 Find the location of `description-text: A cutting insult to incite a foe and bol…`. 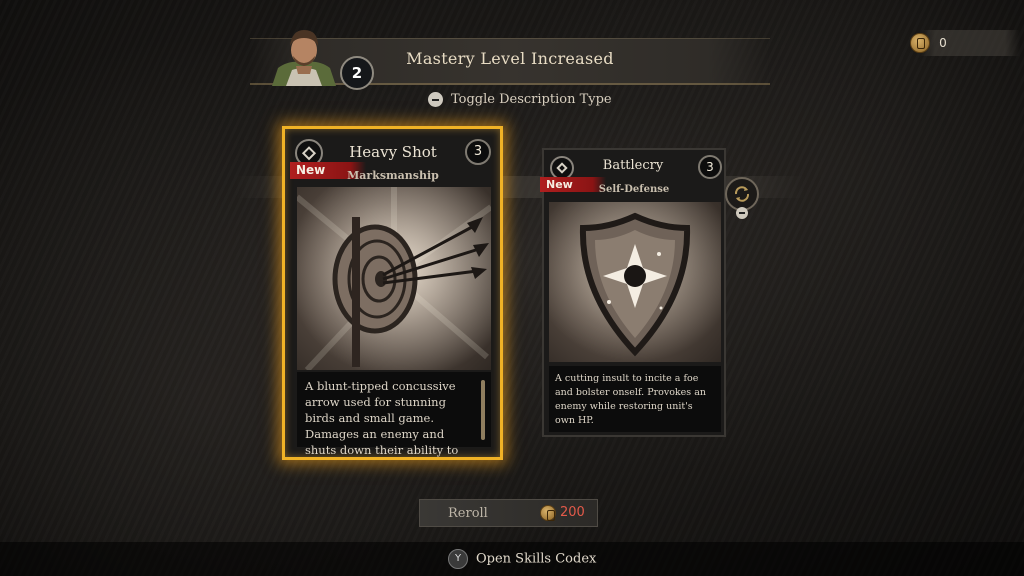

description-text: A cutting insult to incite a foe and bol… is located at coordinates (630, 399).